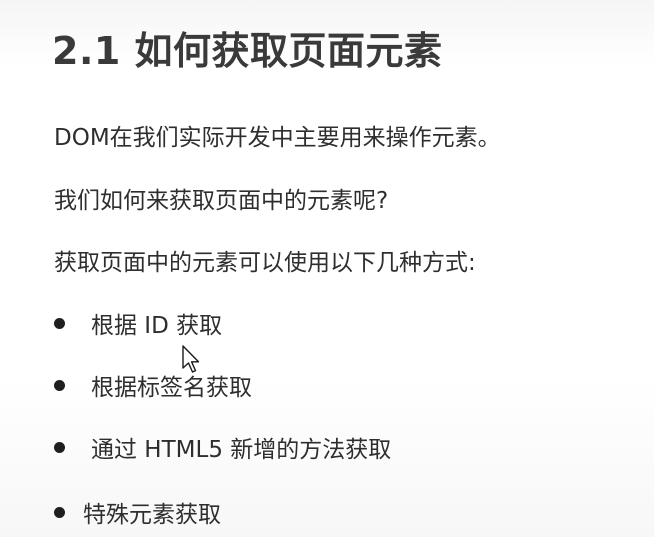  I want to click on list-item-label: 通过 HTML5 新增的方法获取, so click(241, 450).